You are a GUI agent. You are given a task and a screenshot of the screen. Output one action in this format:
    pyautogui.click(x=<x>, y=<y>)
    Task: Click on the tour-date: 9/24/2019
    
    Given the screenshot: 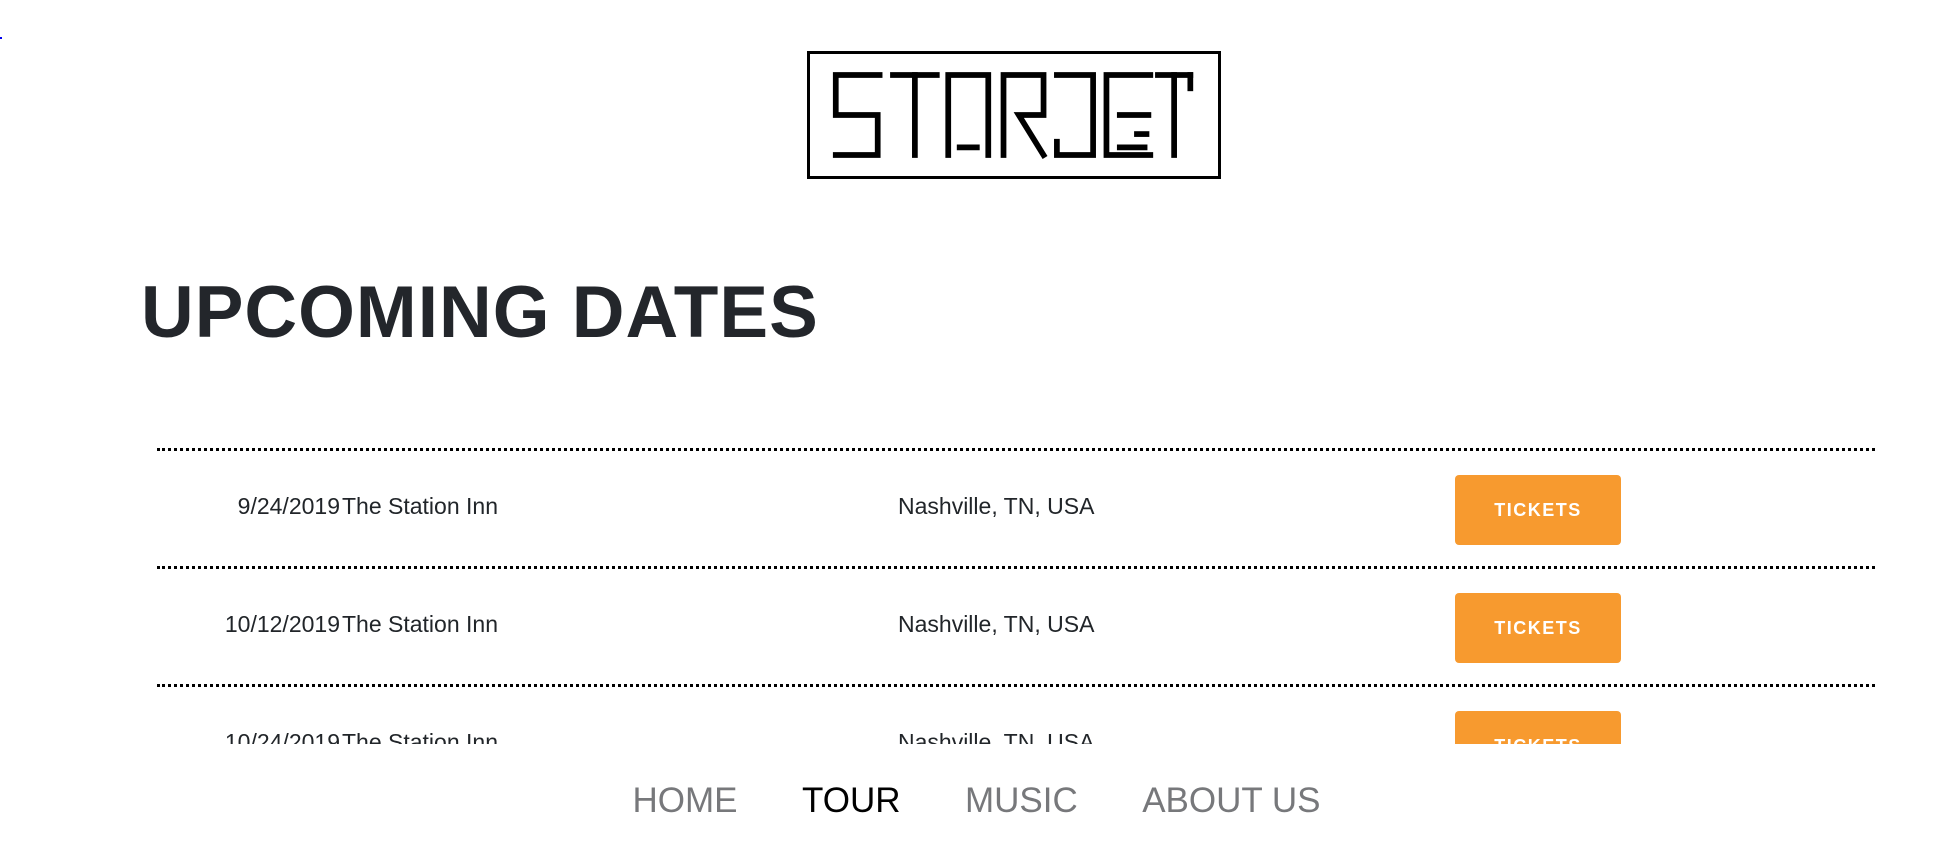 What is the action you would take?
    pyautogui.click(x=288, y=506)
    